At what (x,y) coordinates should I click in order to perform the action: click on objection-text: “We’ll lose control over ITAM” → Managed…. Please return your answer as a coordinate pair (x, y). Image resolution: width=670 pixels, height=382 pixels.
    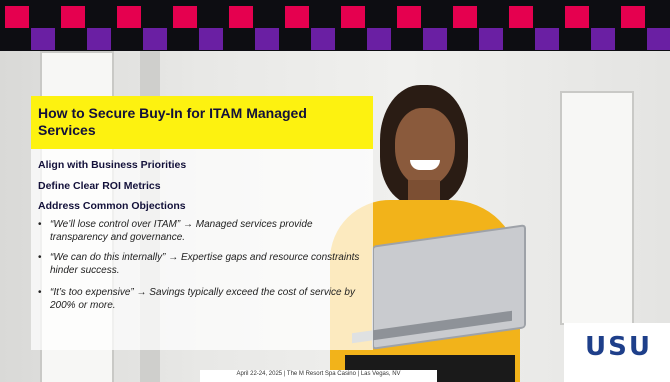
    Looking at the image, I should click on (181, 231).